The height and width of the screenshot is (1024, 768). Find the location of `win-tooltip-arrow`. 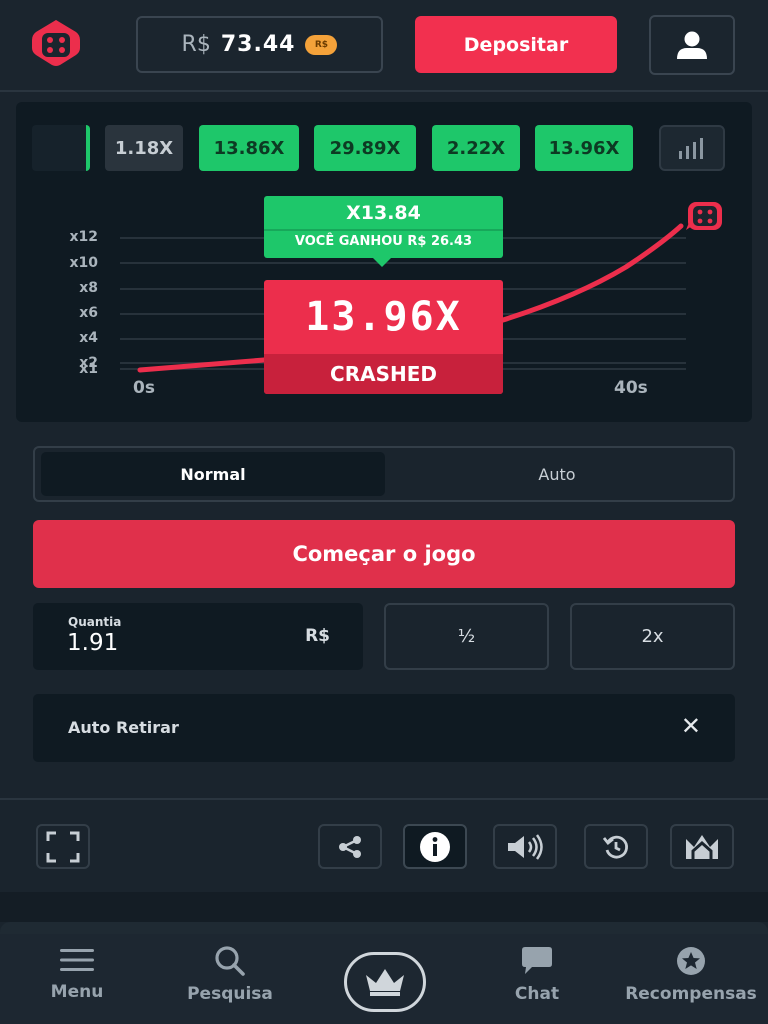

win-tooltip-arrow is located at coordinates (382, 262).